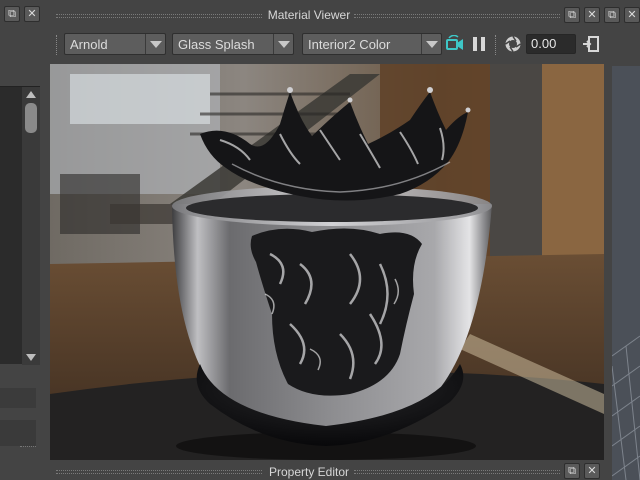 This screenshot has height=480, width=640. What do you see at coordinates (57, 45) in the screenshot?
I see `toolbar-grip` at bounding box center [57, 45].